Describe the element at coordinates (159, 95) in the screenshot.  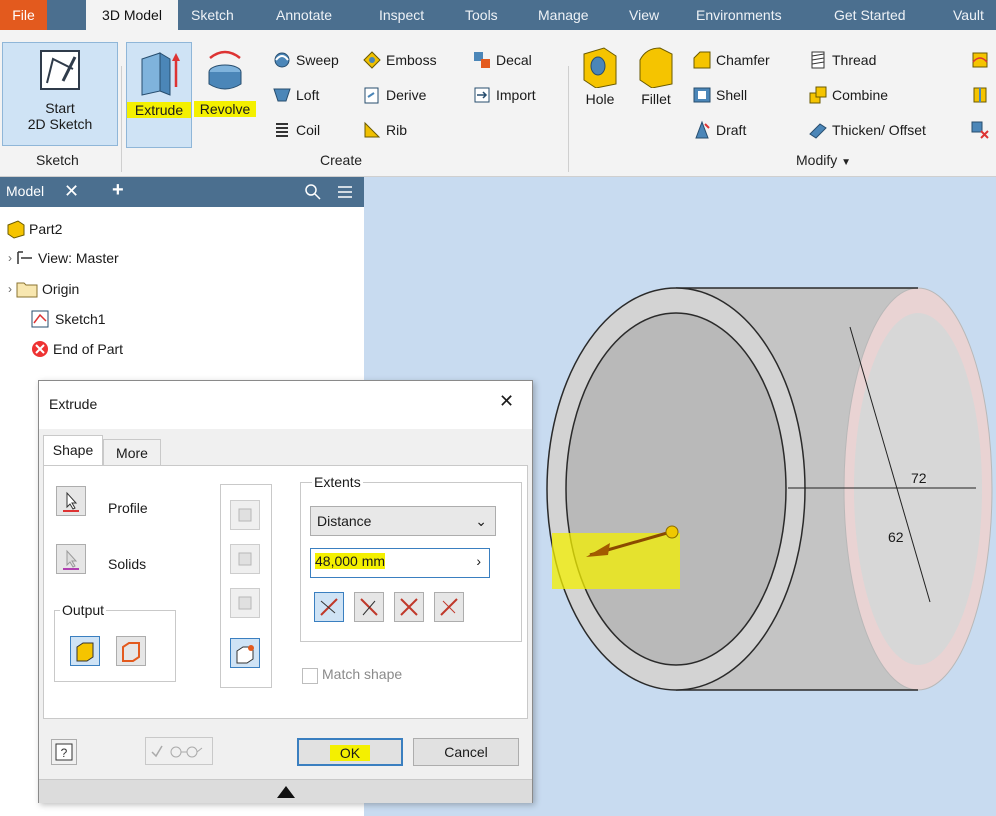
I see `extrude-button: Extrude` at that location.